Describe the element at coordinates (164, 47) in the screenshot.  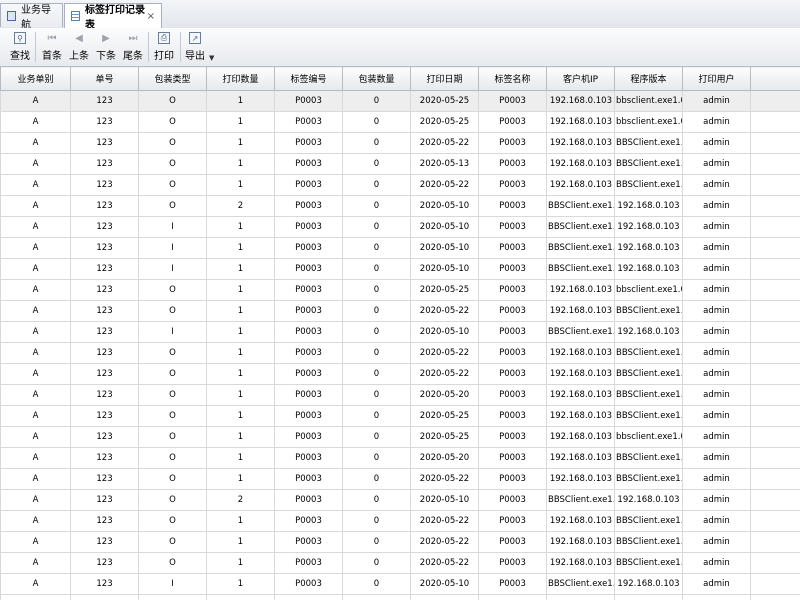
I see `print-button: ⎙ 打印` at that location.